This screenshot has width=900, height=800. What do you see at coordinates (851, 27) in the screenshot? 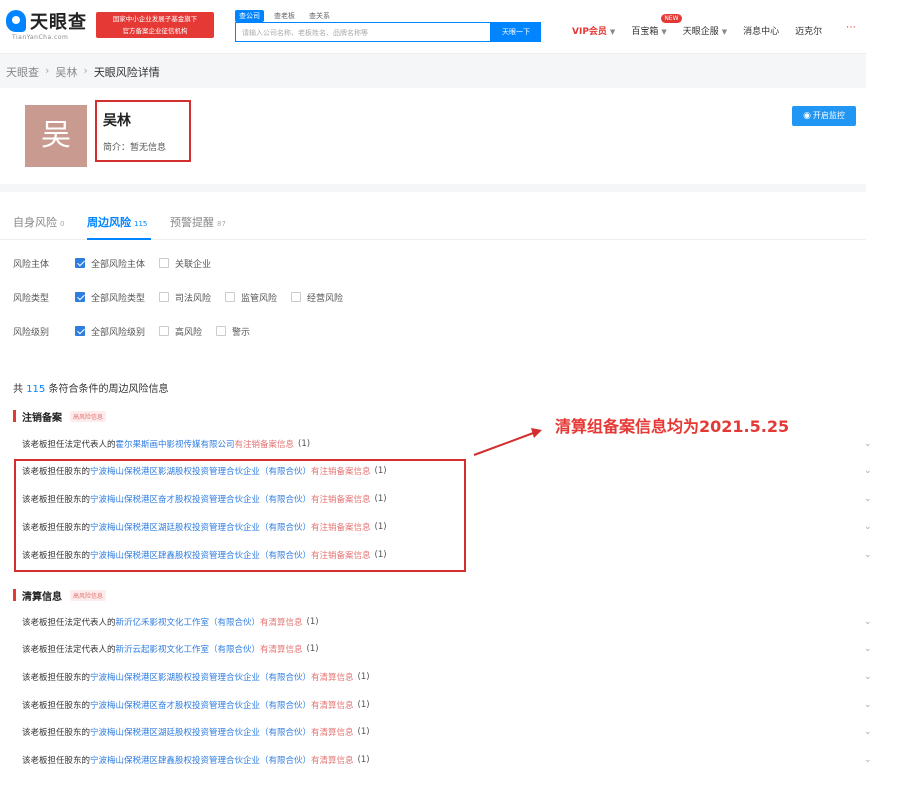
I see `user-menu-icon: ⋯` at bounding box center [851, 27].